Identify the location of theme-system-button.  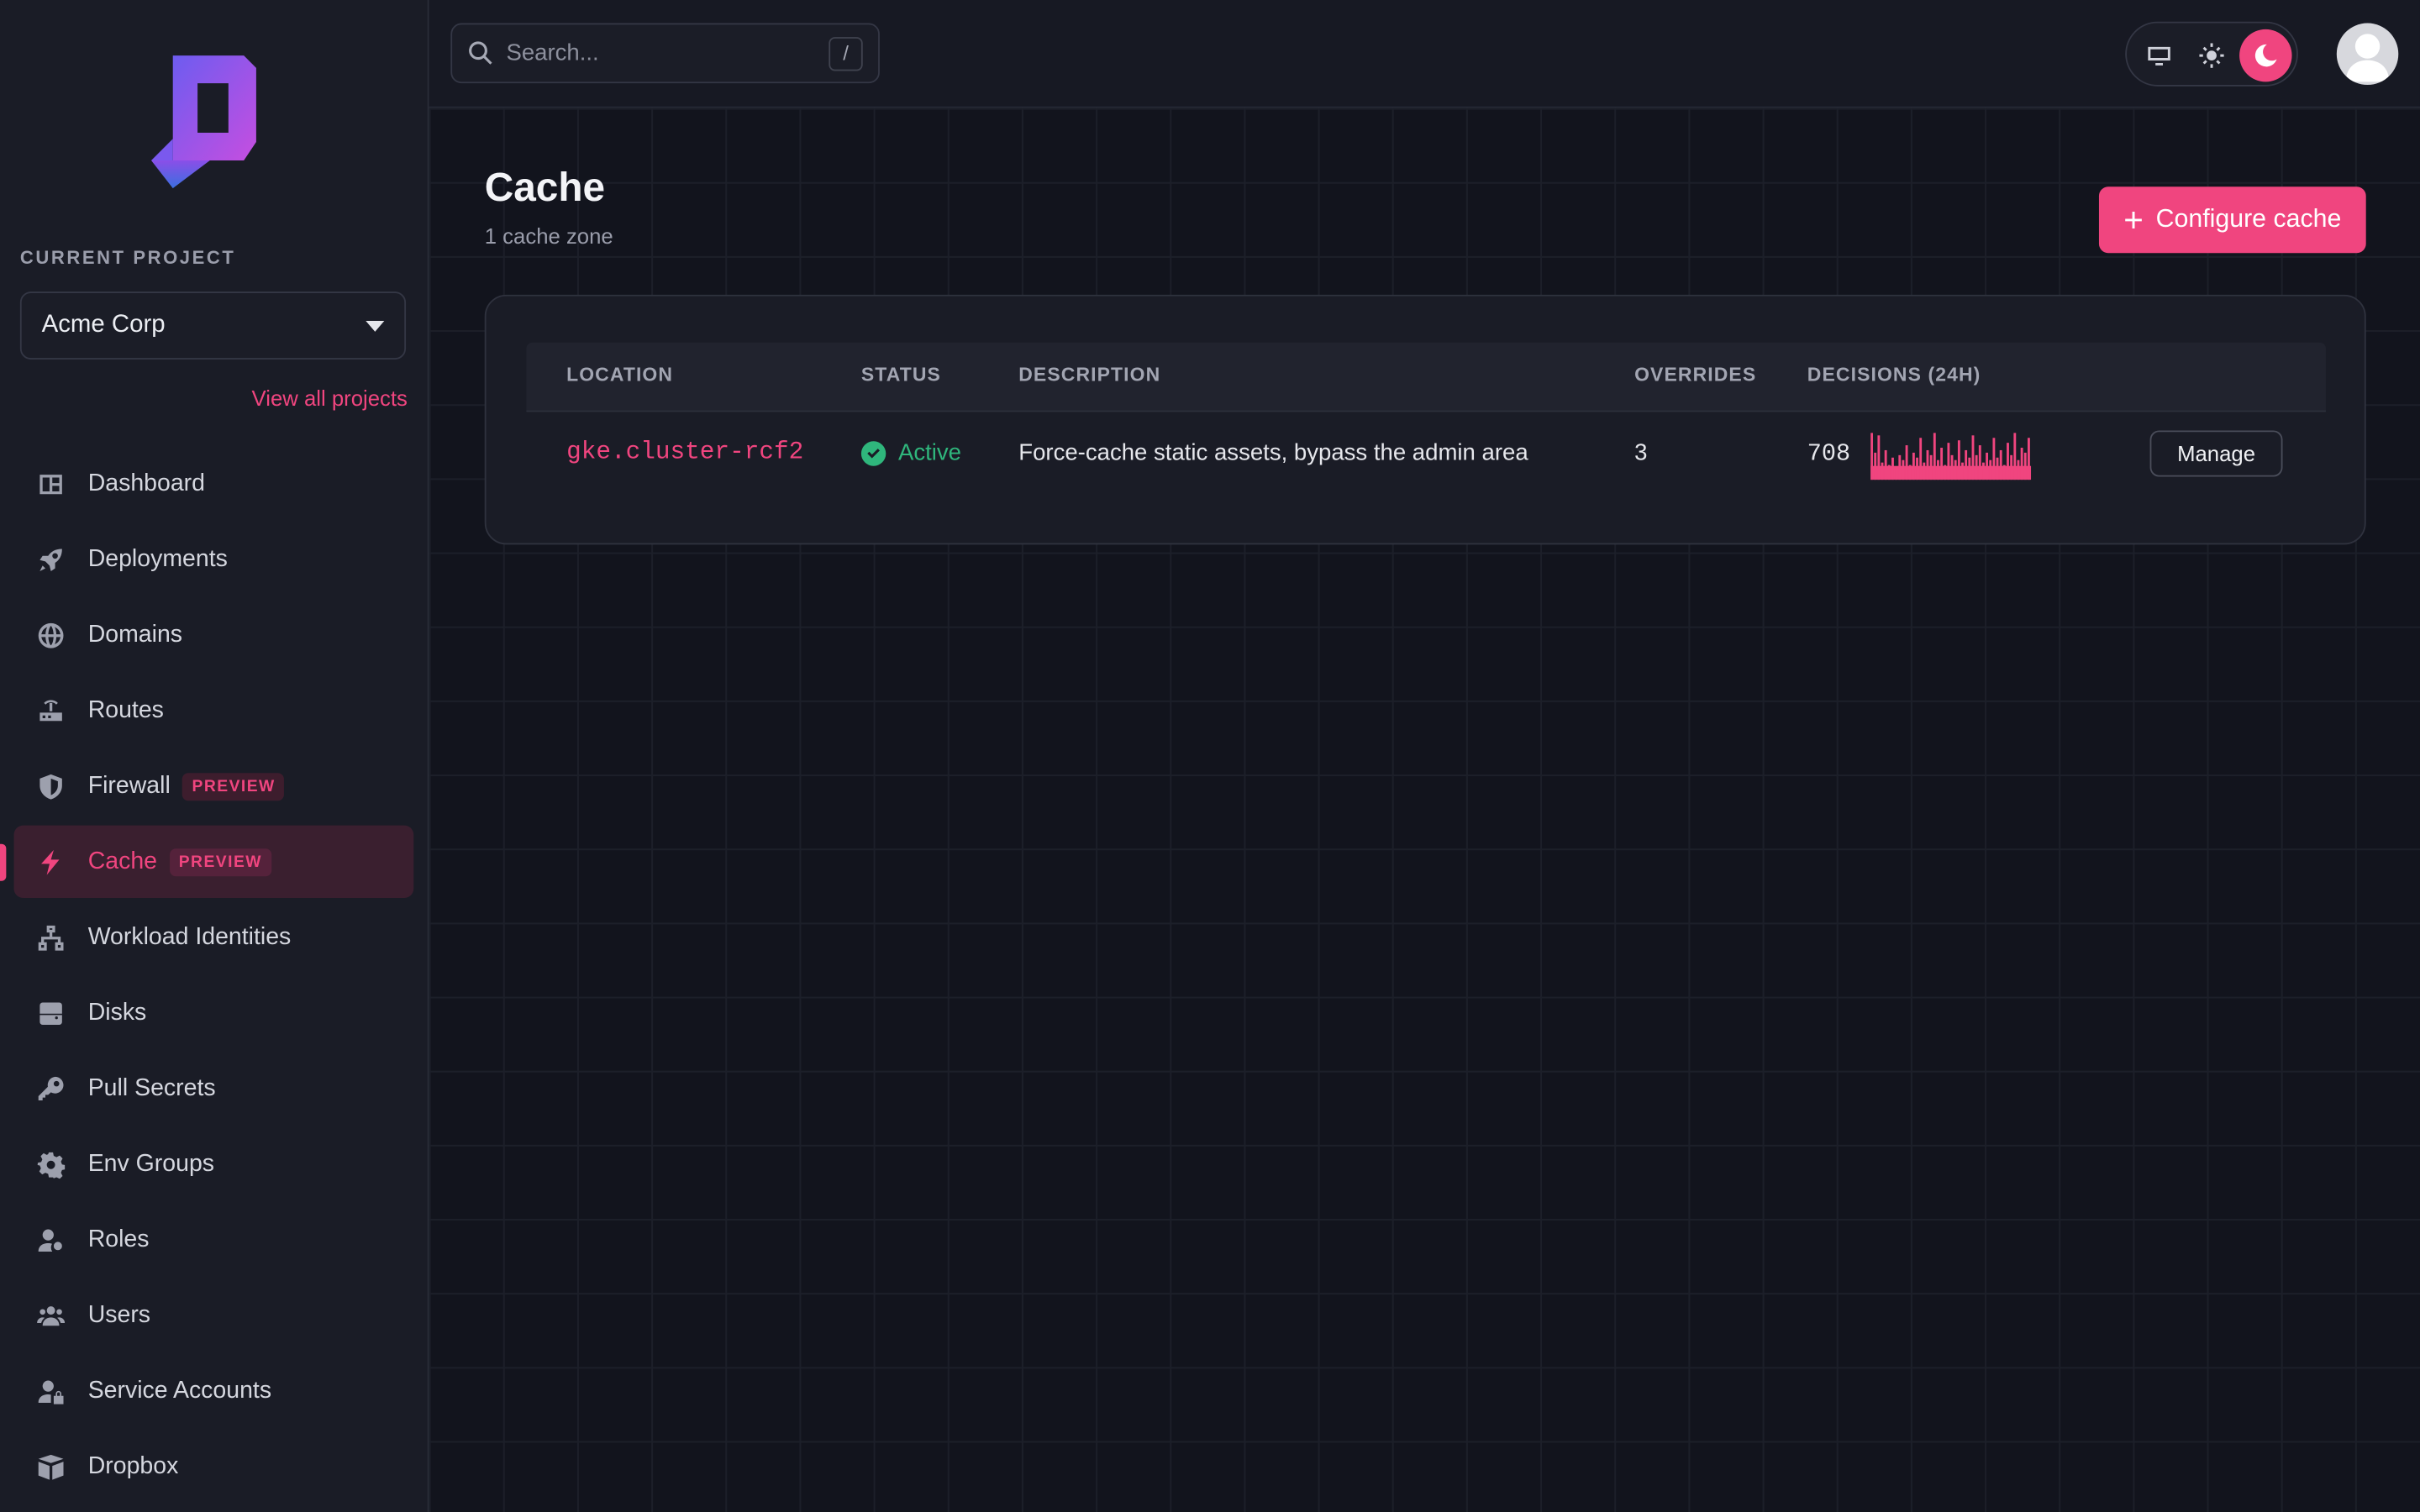
(2159, 55).